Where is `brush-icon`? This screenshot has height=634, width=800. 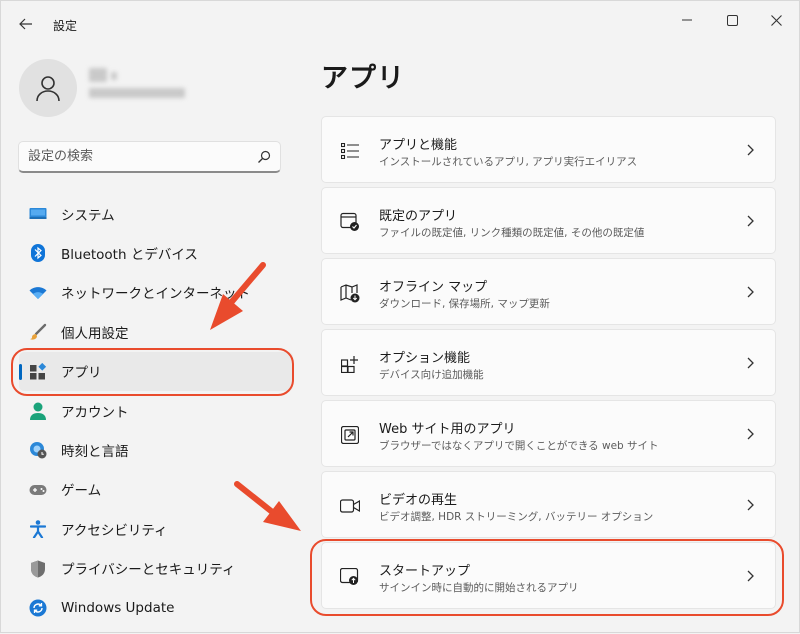
brush-icon is located at coordinates (38, 332).